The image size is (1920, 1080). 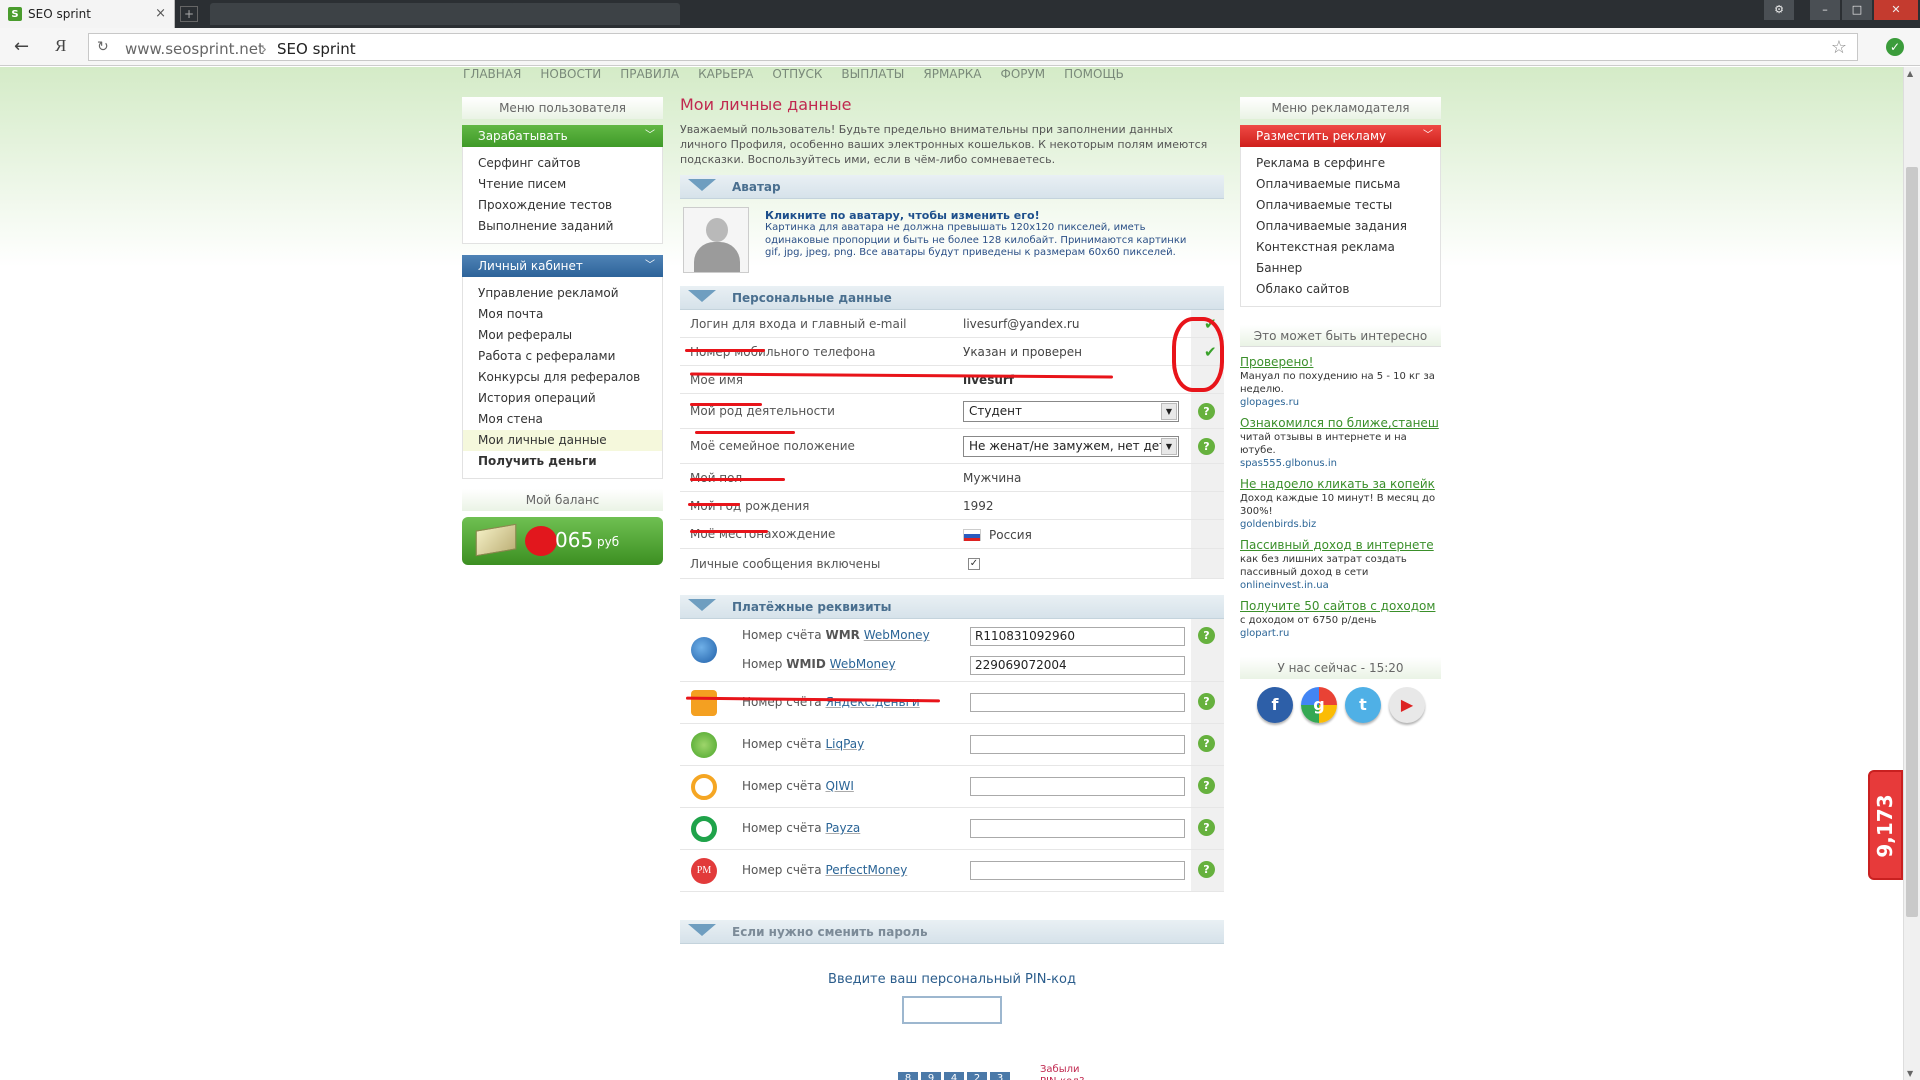 I want to click on marital-select: Не женат/не замужем, нет дете ▼, so click(x=1071, y=446).